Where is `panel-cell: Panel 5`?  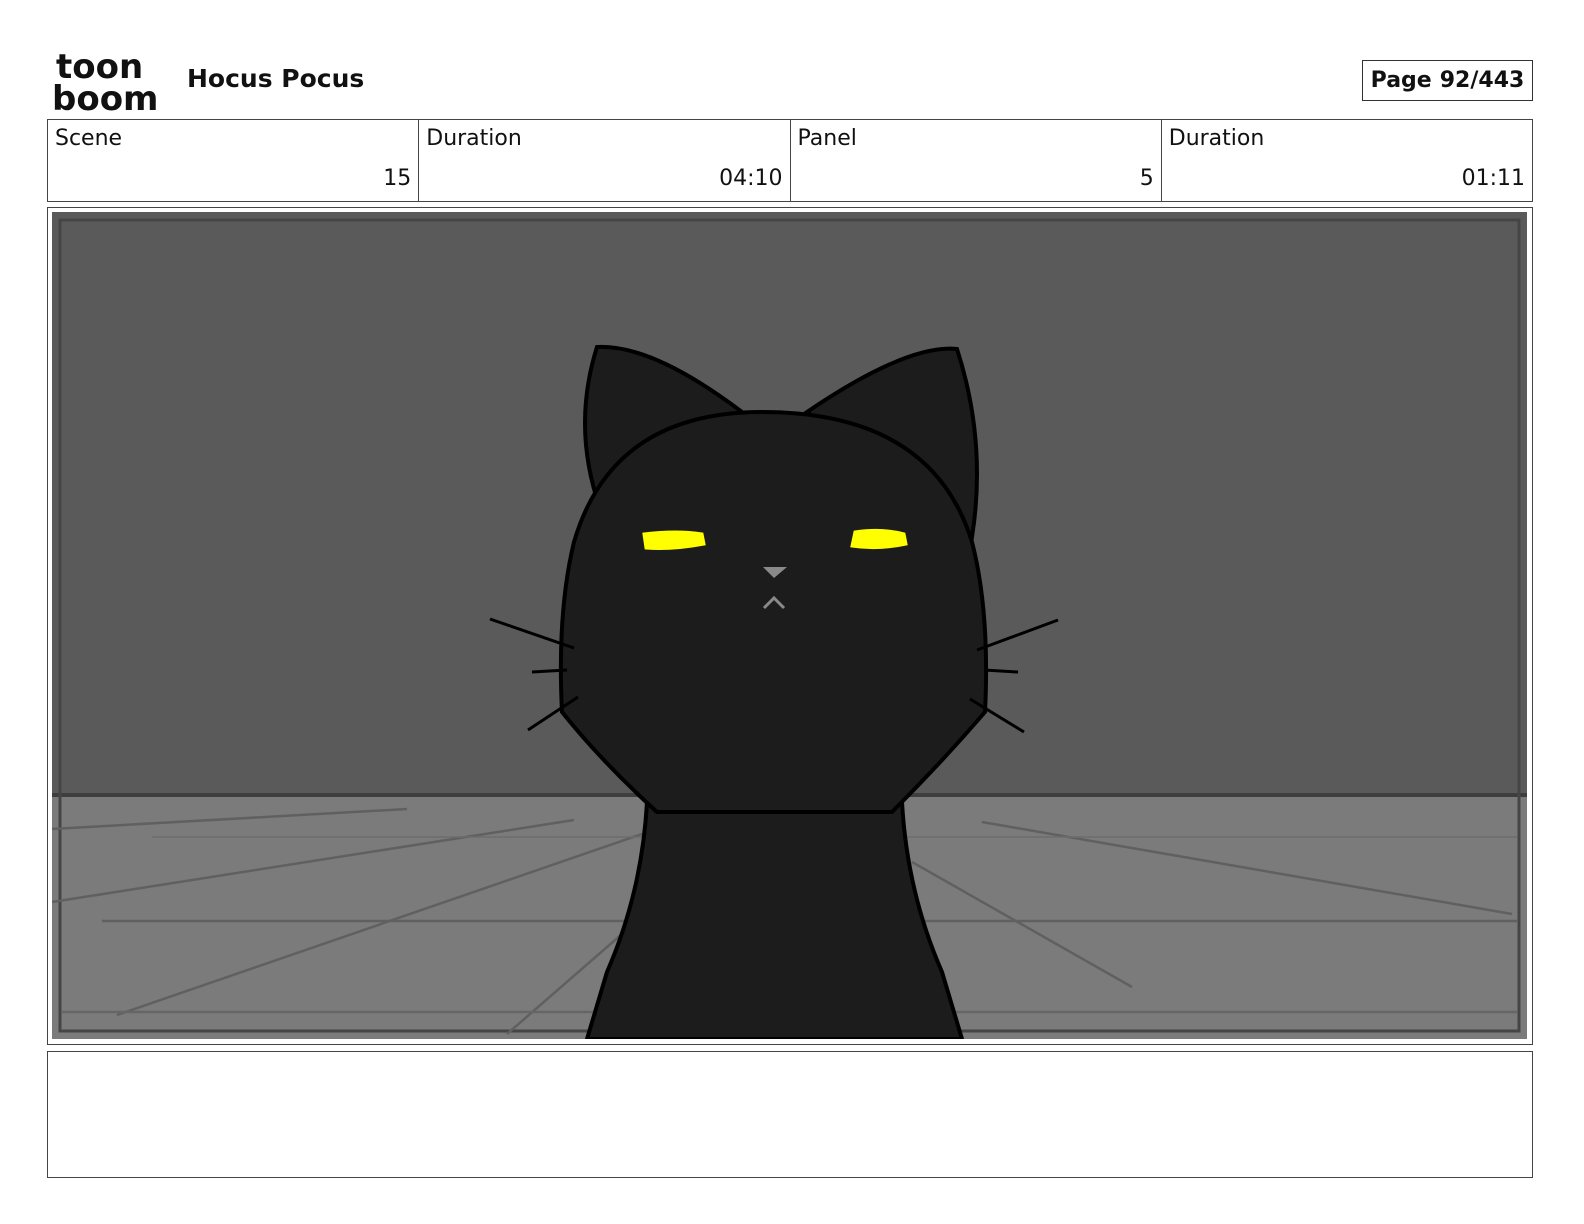 panel-cell: Panel 5 is located at coordinates (976, 160).